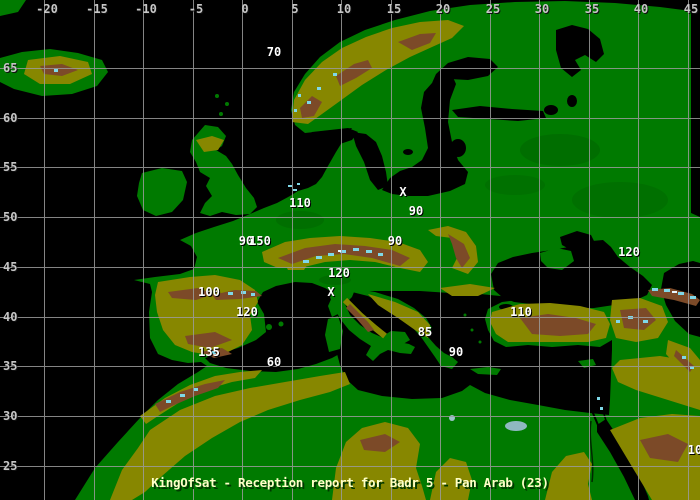 This screenshot has width=700, height=500. I want to click on lake-onega, so click(572, 101).